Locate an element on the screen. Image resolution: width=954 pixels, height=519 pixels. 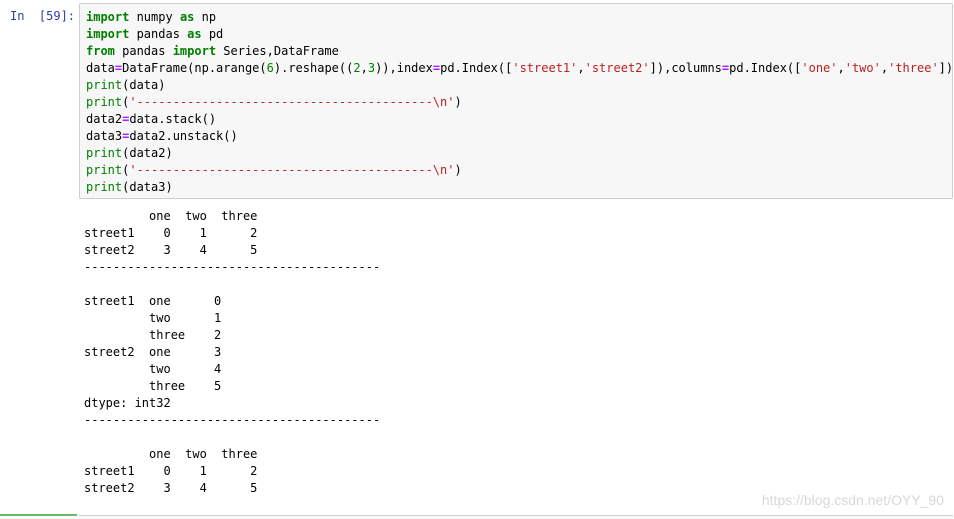
code-token: Series,DataFrame is located at coordinates (277, 51).